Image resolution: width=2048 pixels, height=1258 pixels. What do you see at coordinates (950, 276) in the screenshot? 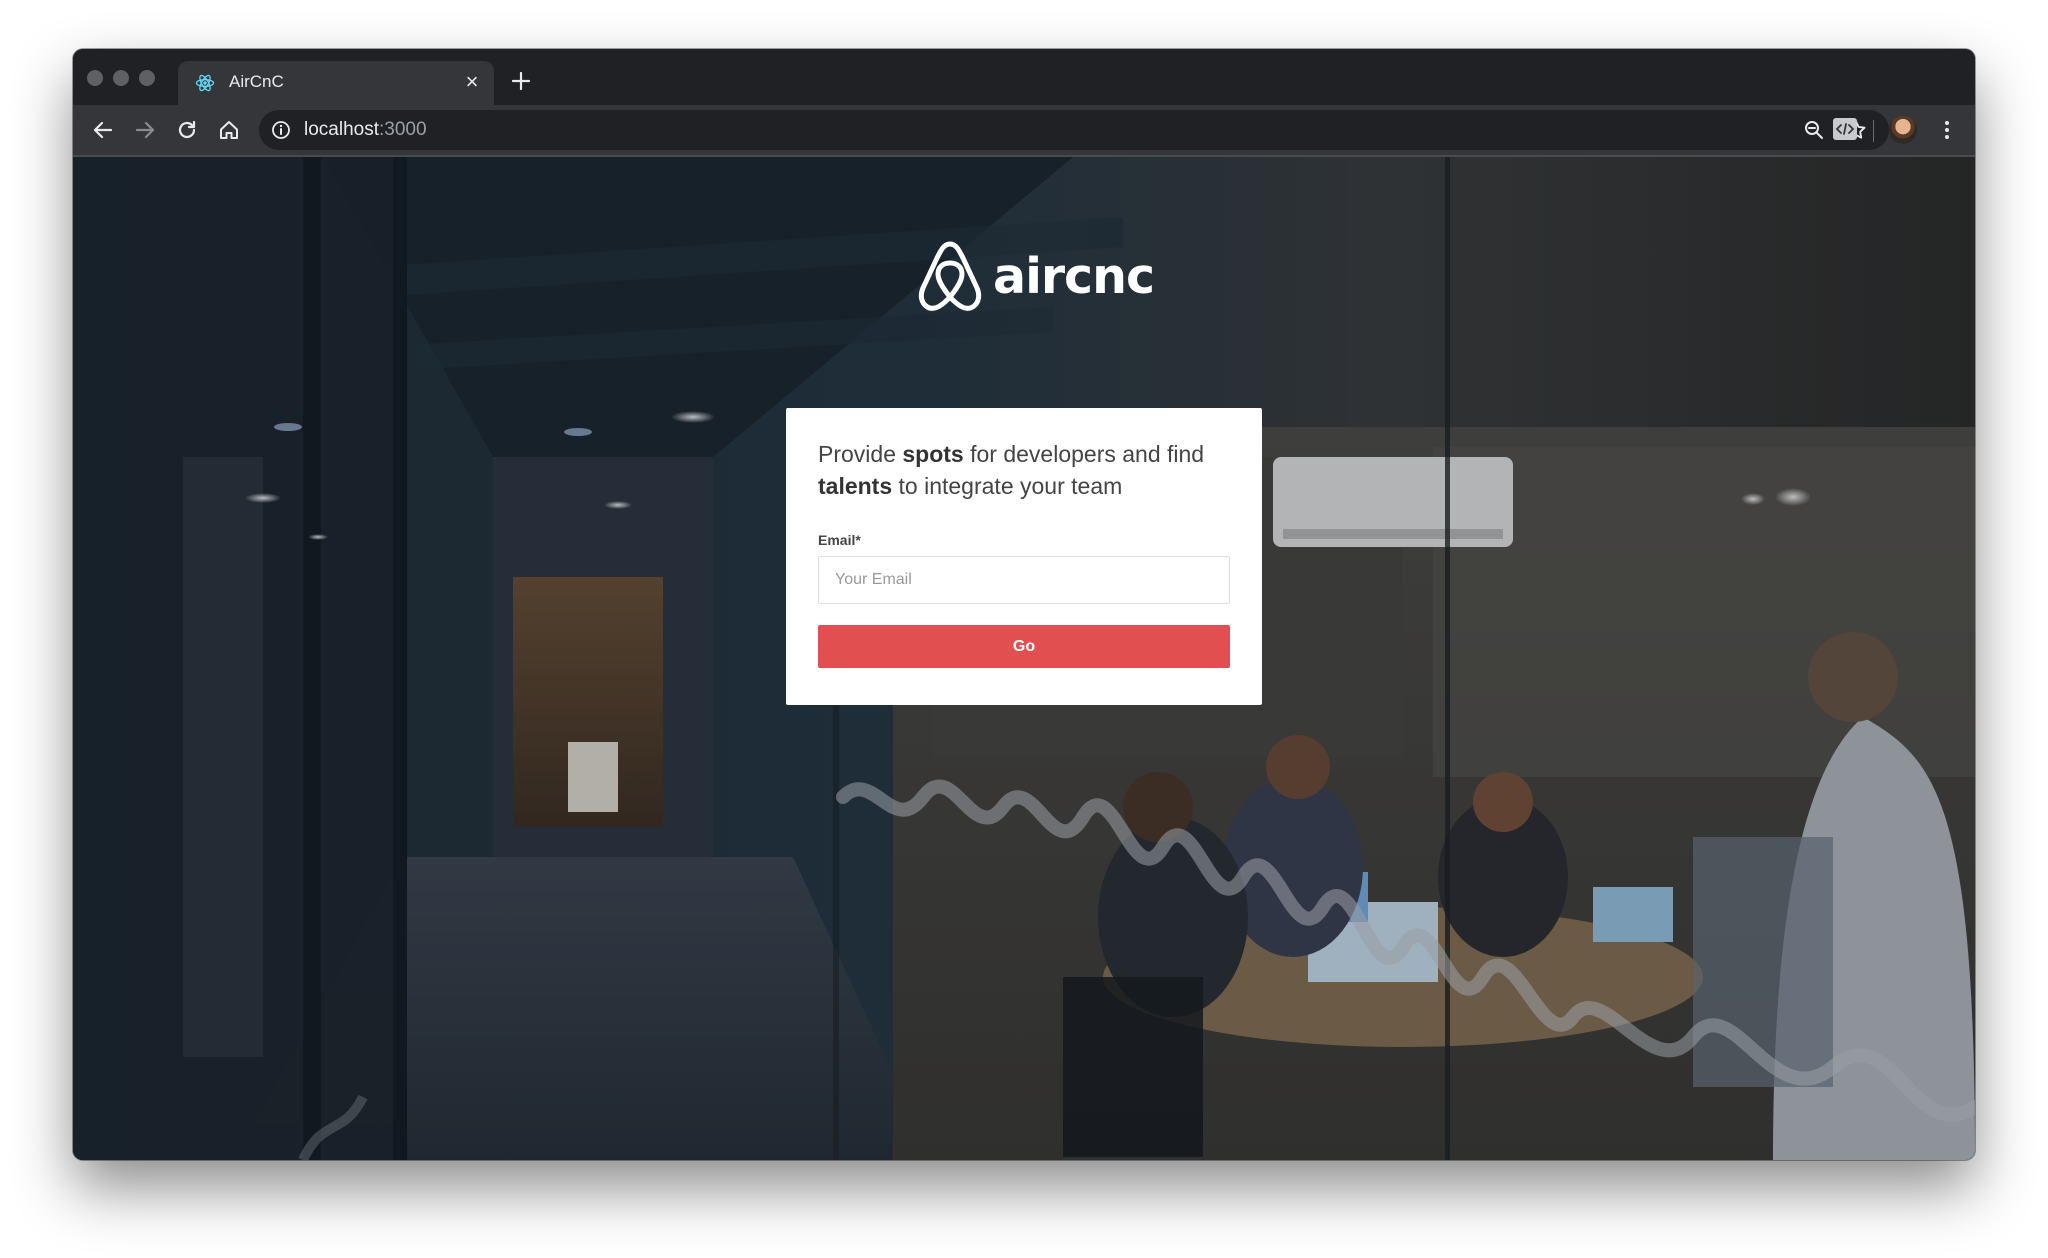
I see `airbnb-belo-icon` at bounding box center [950, 276].